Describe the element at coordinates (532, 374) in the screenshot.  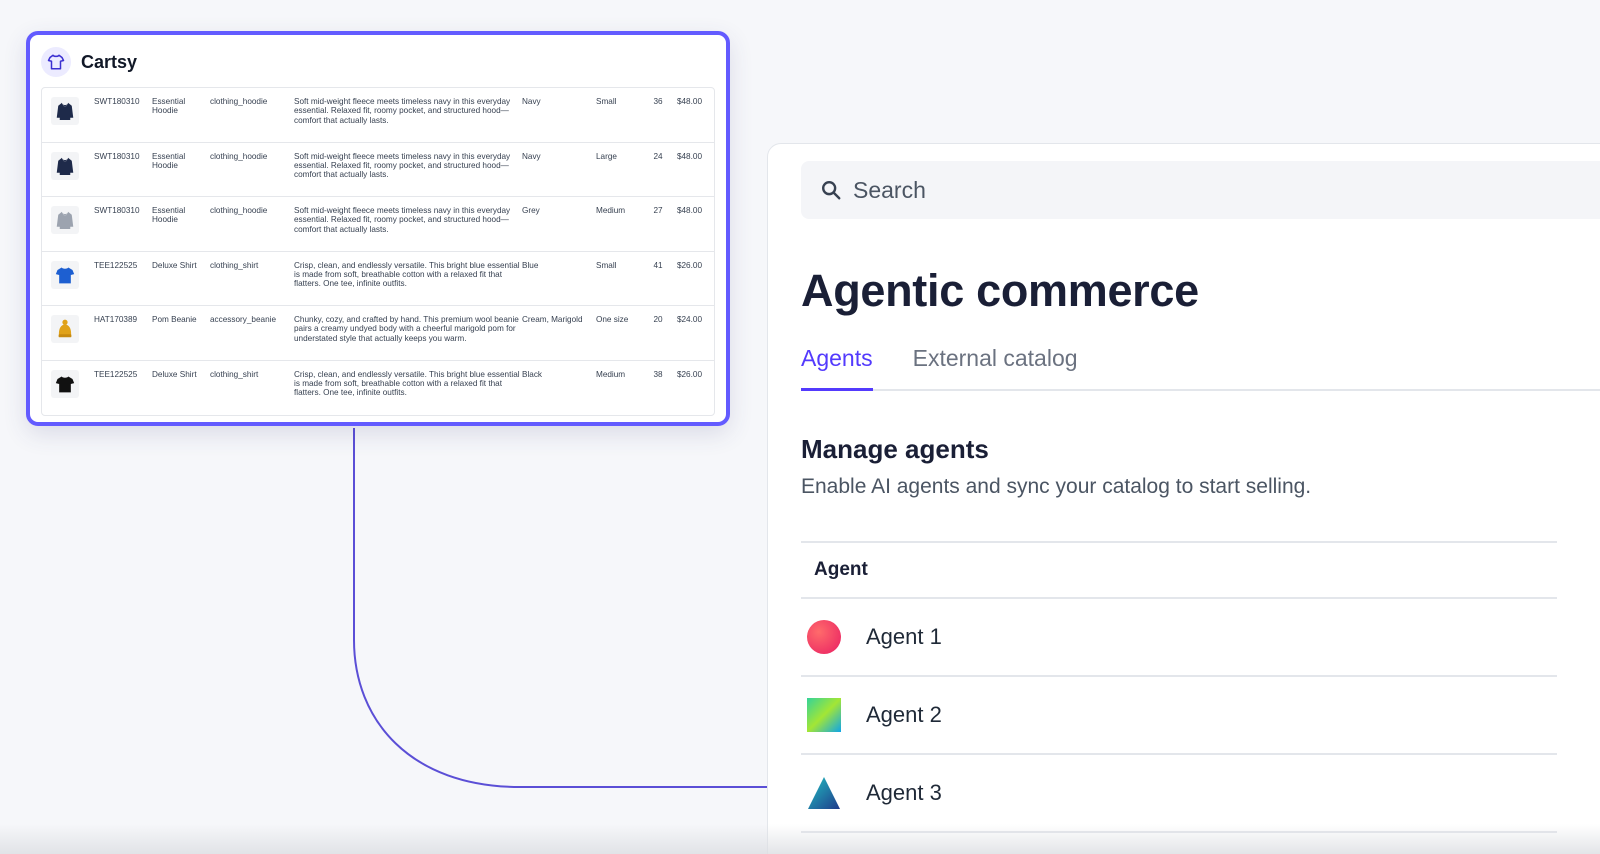
I see `product-color: Black` at that location.